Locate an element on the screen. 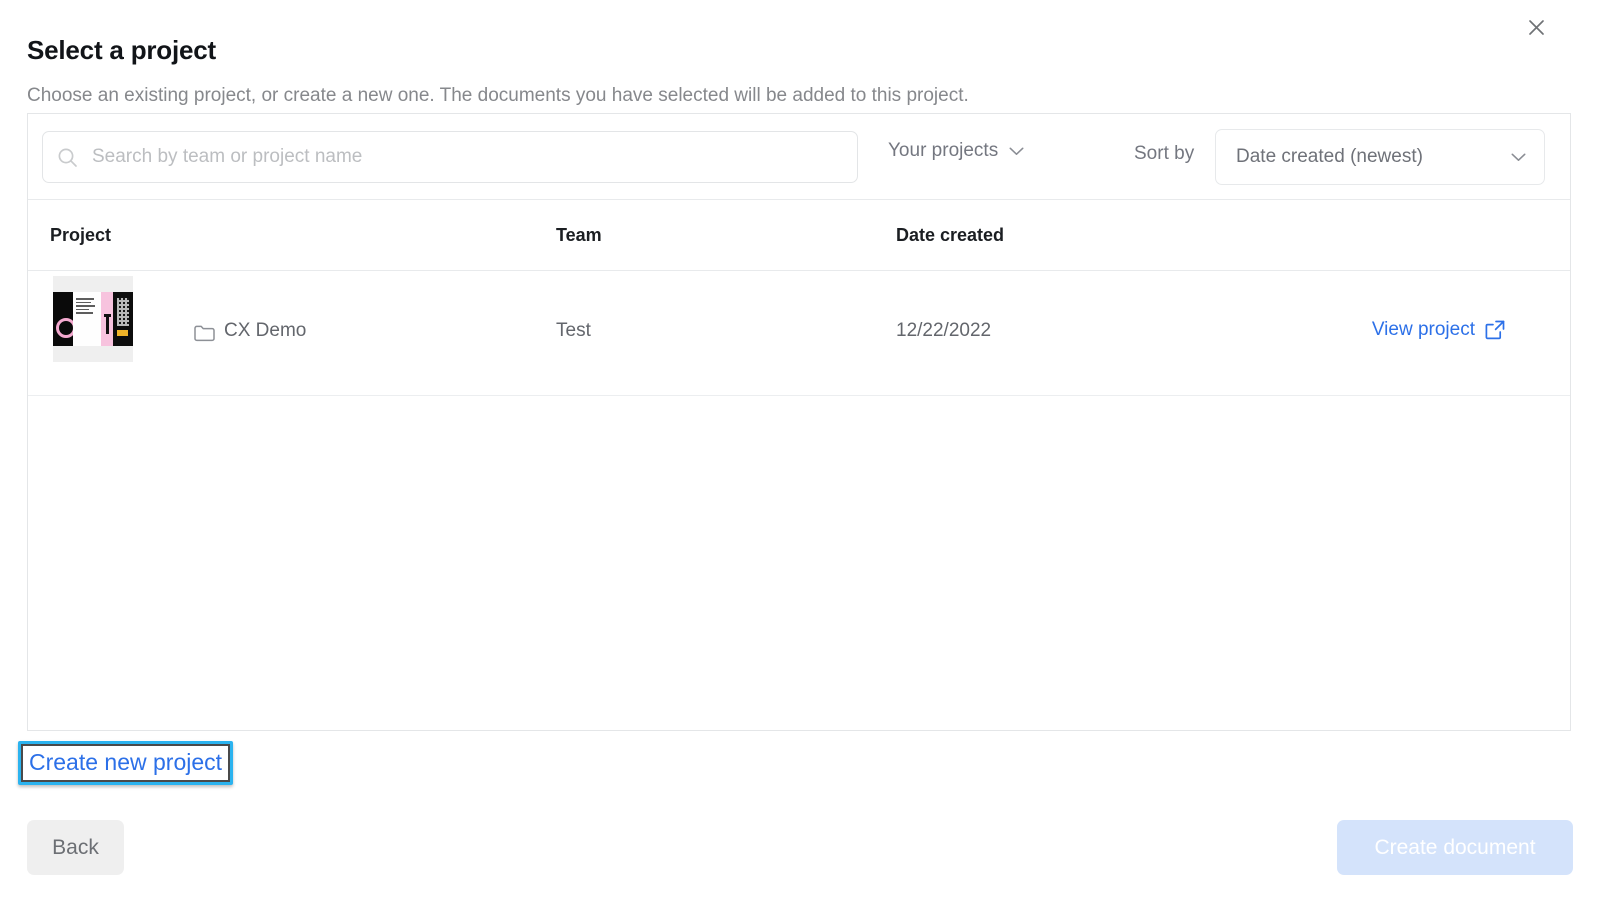 The height and width of the screenshot is (912, 1600). search-box is located at coordinates (450, 157).